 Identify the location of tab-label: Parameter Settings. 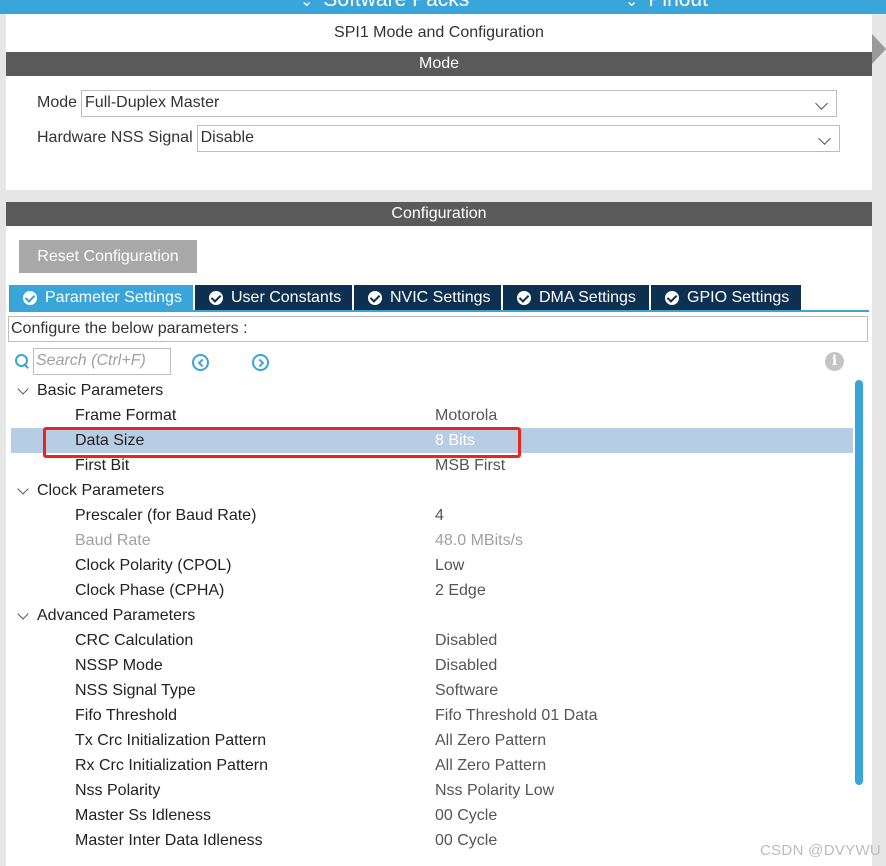
(113, 297).